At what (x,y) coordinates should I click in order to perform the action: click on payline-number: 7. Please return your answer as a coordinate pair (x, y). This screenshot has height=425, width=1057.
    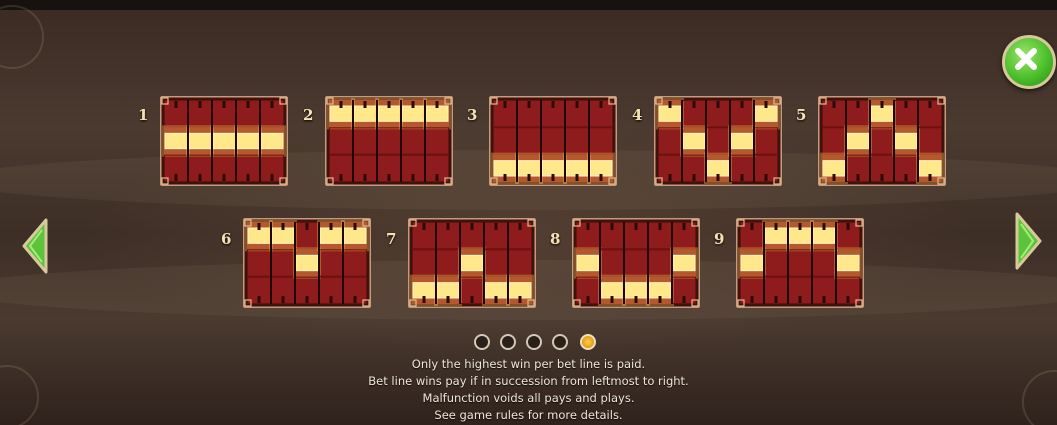
    Looking at the image, I should click on (391, 239).